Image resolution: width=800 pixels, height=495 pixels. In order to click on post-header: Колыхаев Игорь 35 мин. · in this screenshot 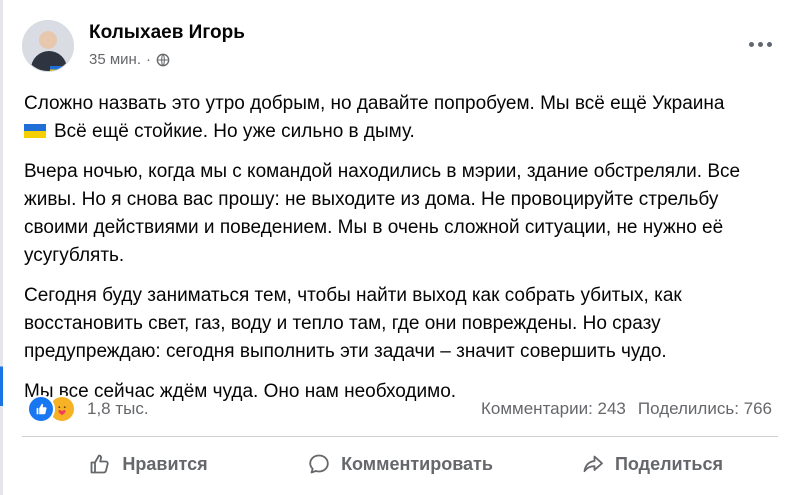, I will do `click(402, 48)`.